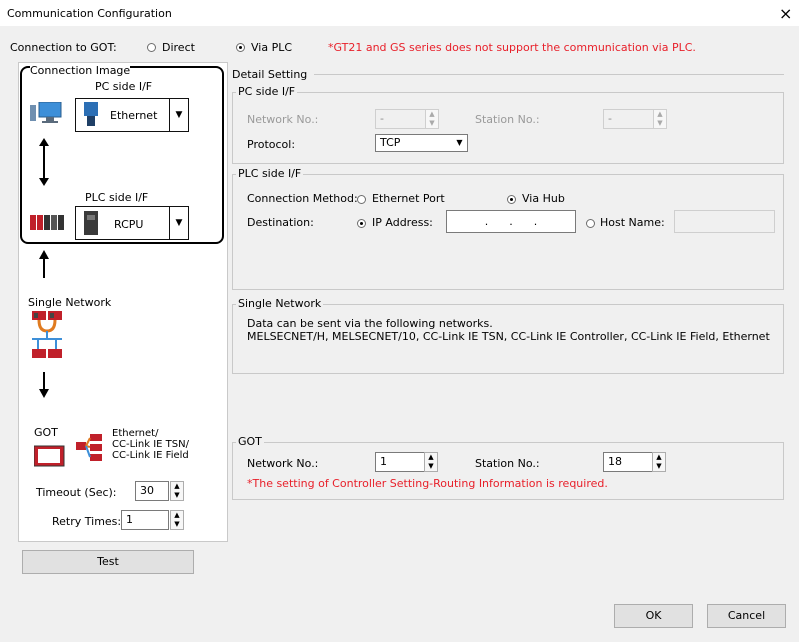 This screenshot has height=642, width=799. What do you see at coordinates (108, 562) in the screenshot?
I see `test-button: Test` at bounding box center [108, 562].